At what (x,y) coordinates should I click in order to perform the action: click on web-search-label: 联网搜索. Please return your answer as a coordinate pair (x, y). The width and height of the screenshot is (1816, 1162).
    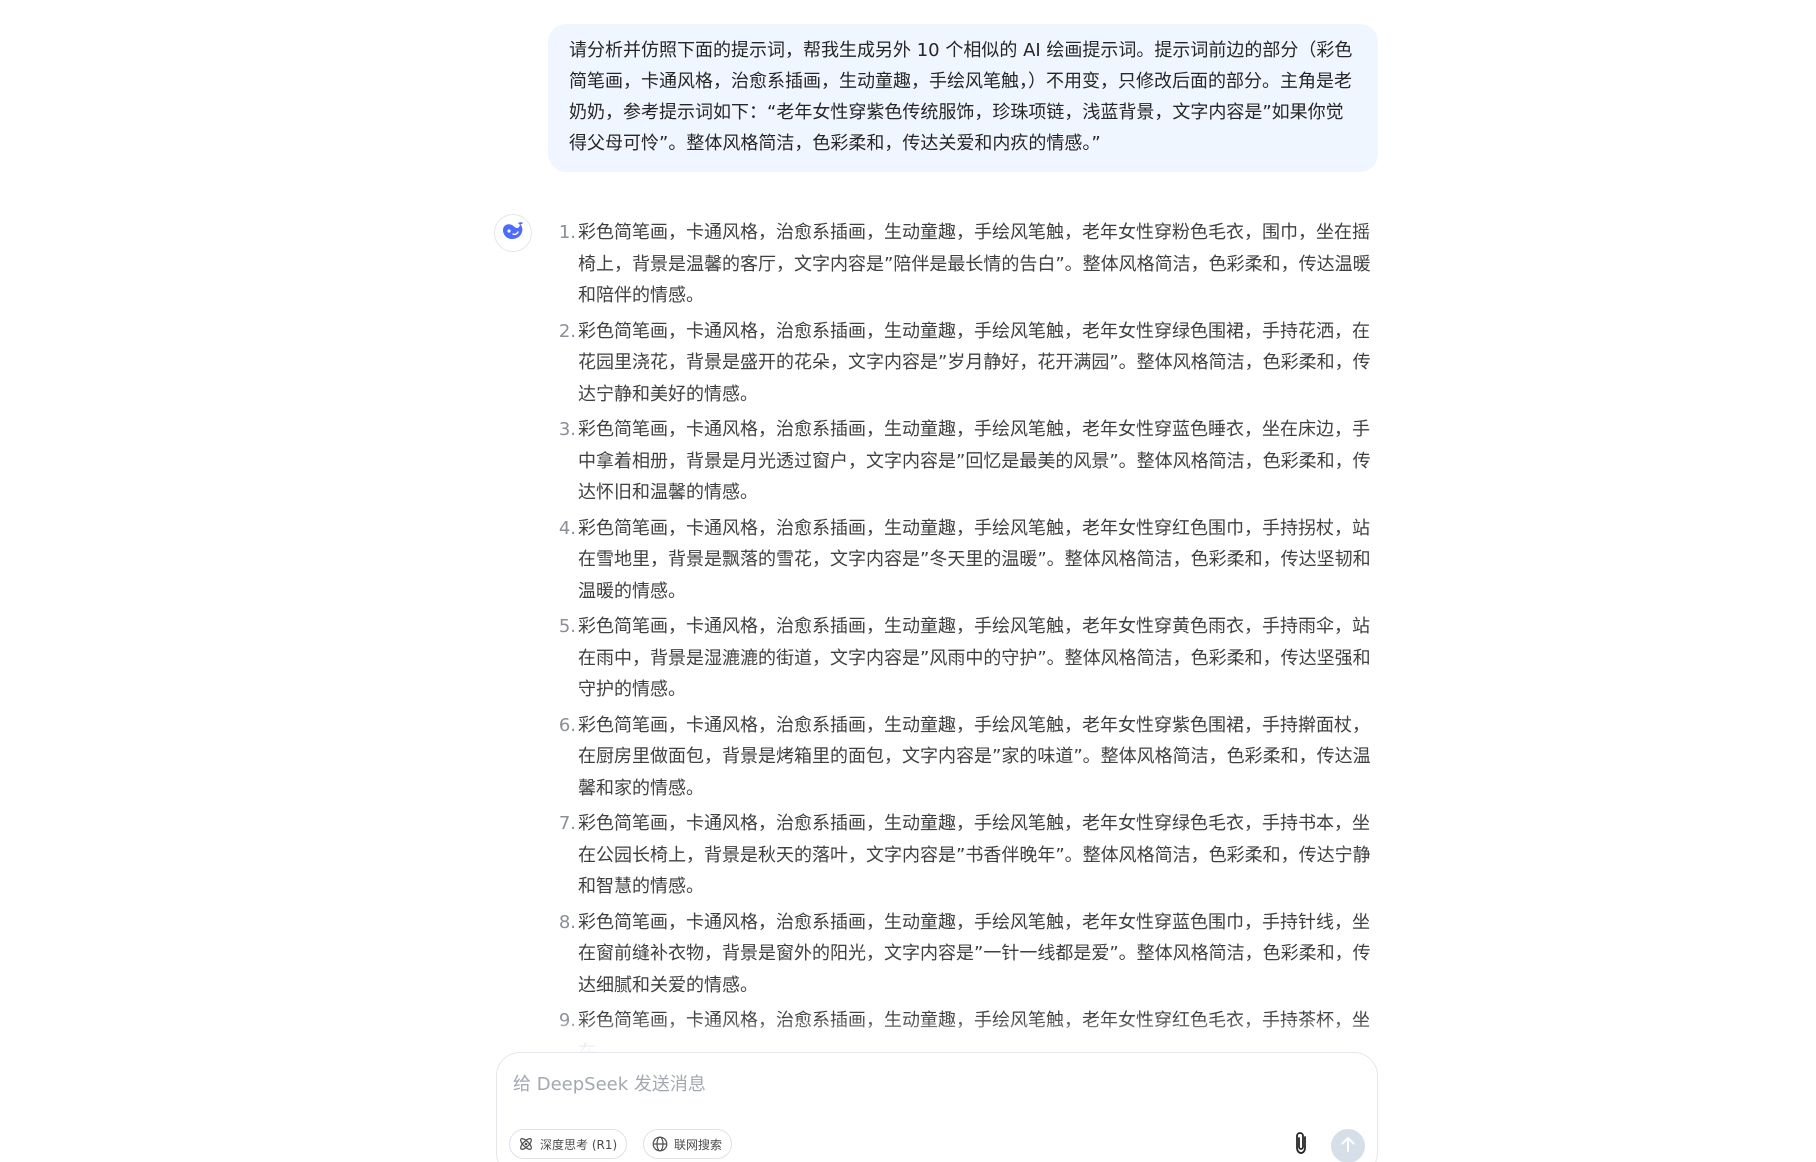
    Looking at the image, I should click on (698, 1144).